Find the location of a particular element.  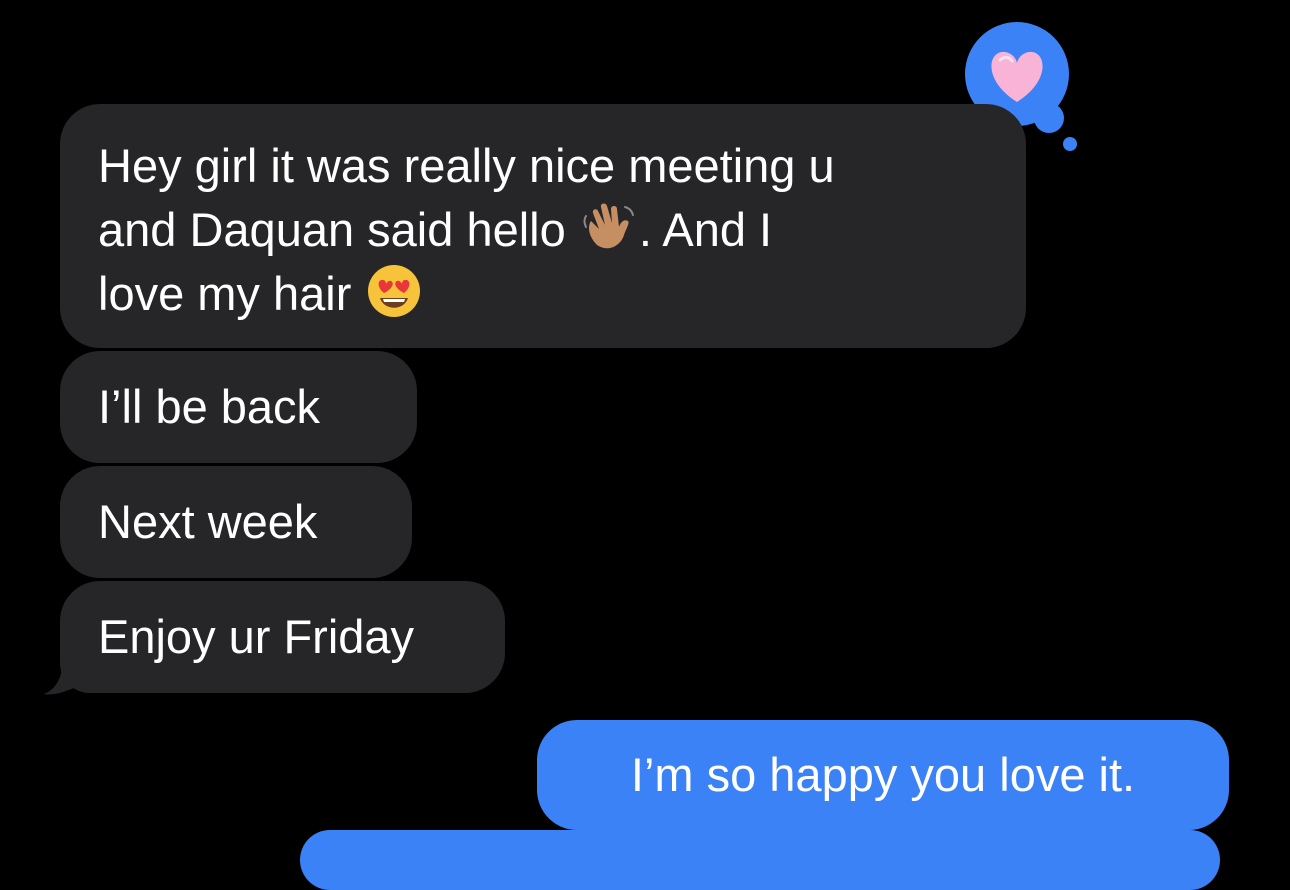

message-line: and Daquan said hello . And I is located at coordinates (544, 230).